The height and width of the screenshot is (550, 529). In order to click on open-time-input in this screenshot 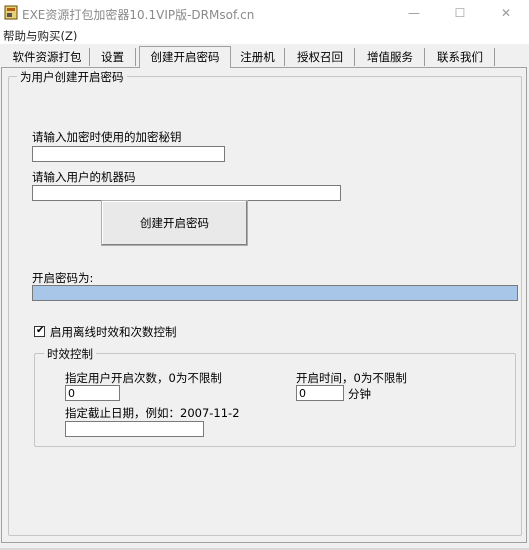, I will do `click(320, 393)`.